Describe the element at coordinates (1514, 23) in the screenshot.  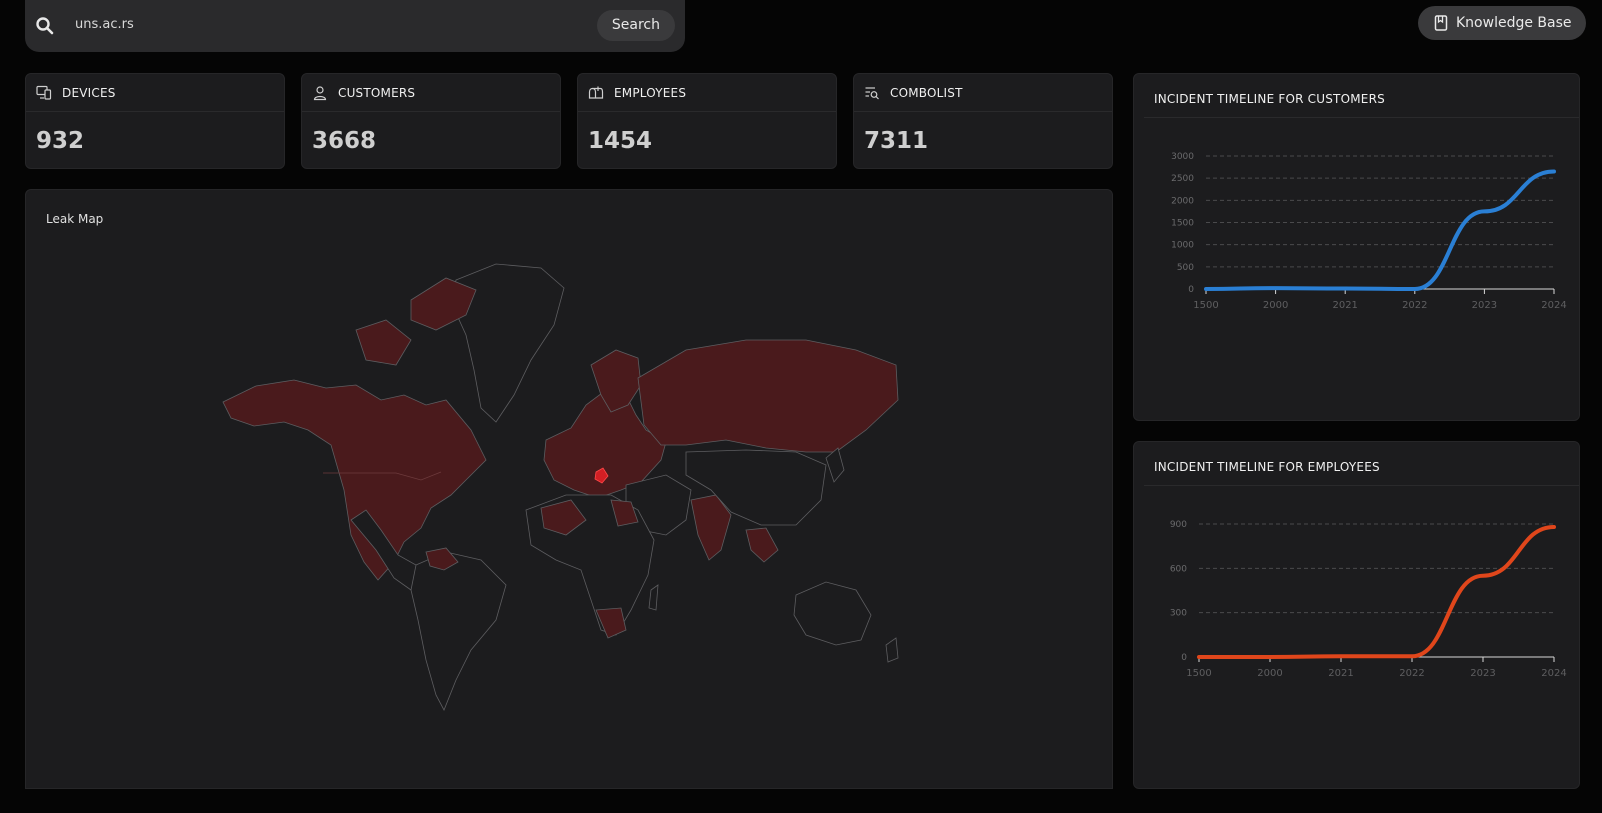
I see `knowledge-base-label: Knowledge Base` at that location.